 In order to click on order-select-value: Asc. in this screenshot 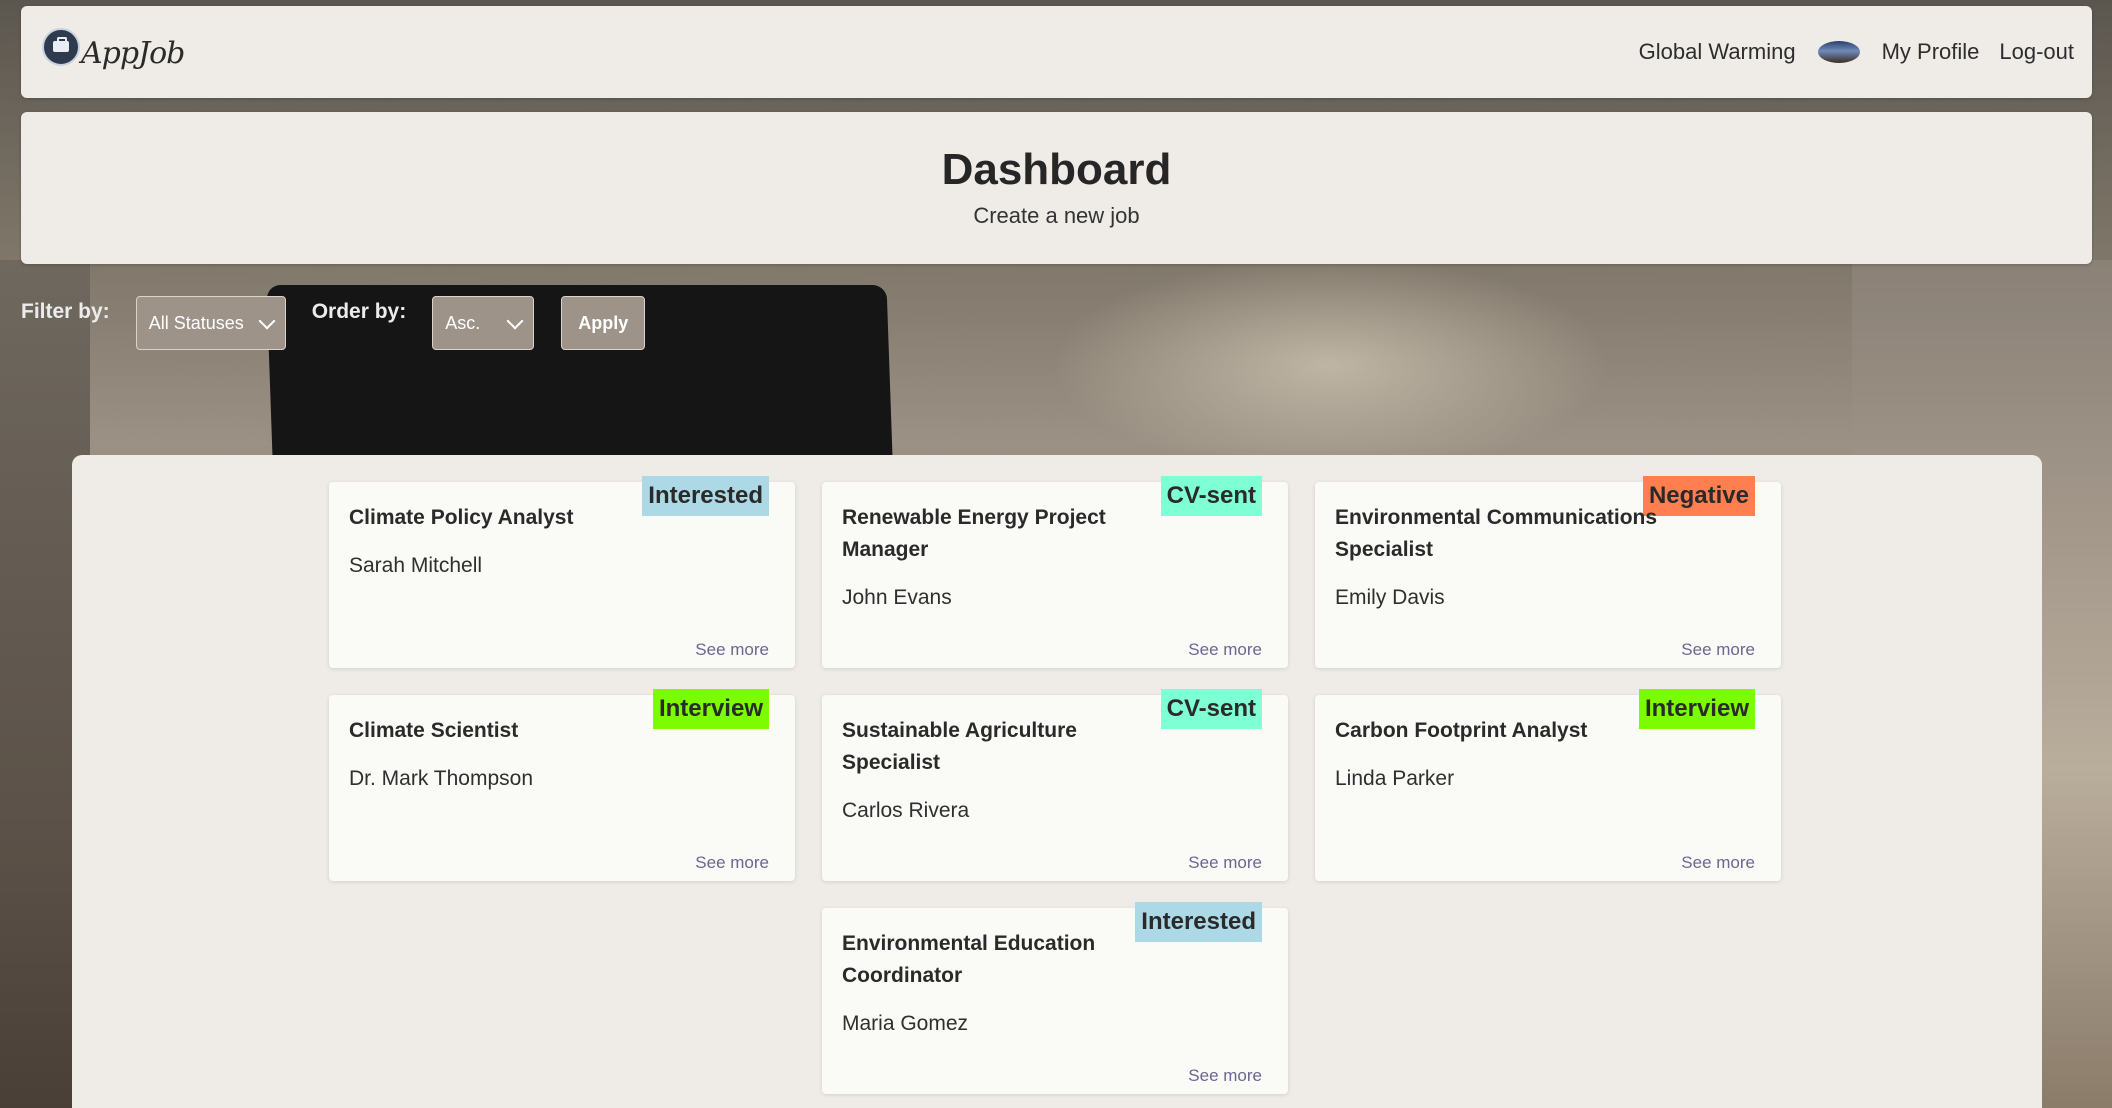, I will do `click(463, 322)`.